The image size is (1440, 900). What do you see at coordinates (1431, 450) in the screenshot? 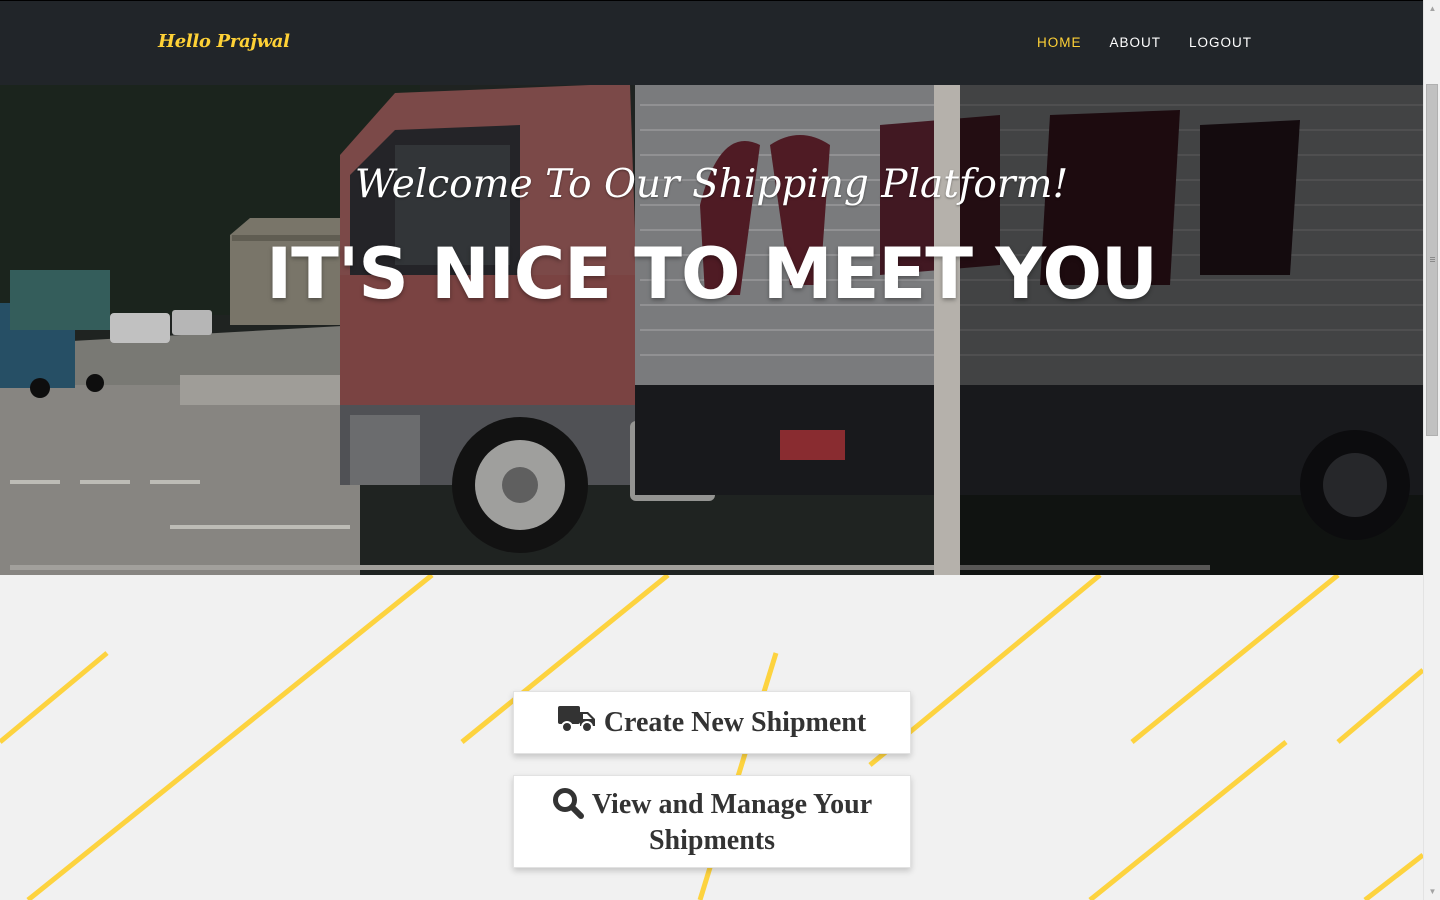
I see `vertical-scrollbar: ▲ ▼` at bounding box center [1431, 450].